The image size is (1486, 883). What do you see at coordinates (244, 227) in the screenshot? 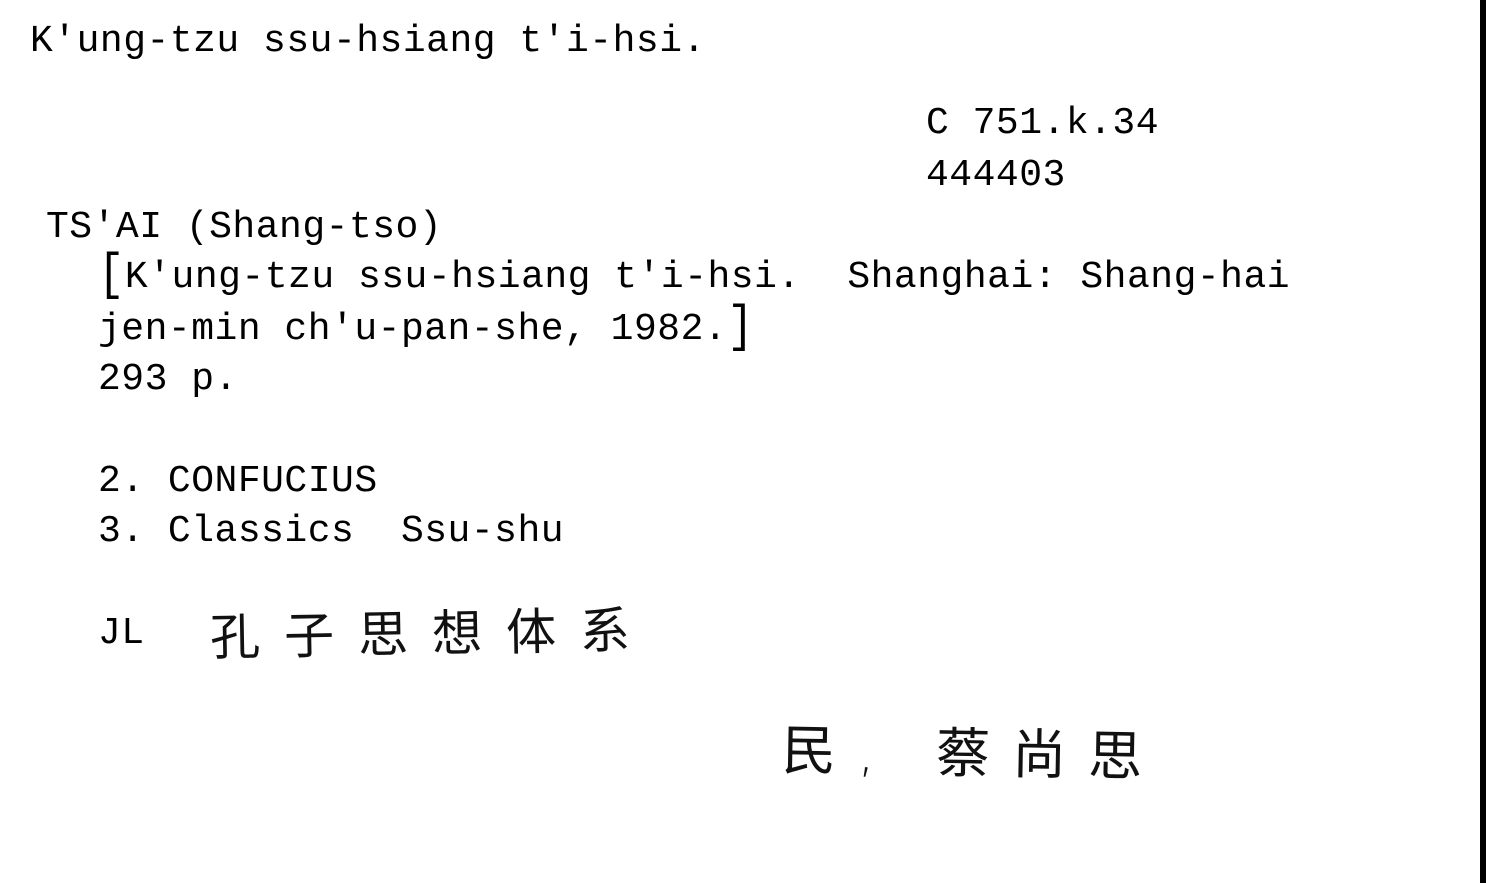
I see `author-entry: TS'AI (Shang-tso)` at bounding box center [244, 227].